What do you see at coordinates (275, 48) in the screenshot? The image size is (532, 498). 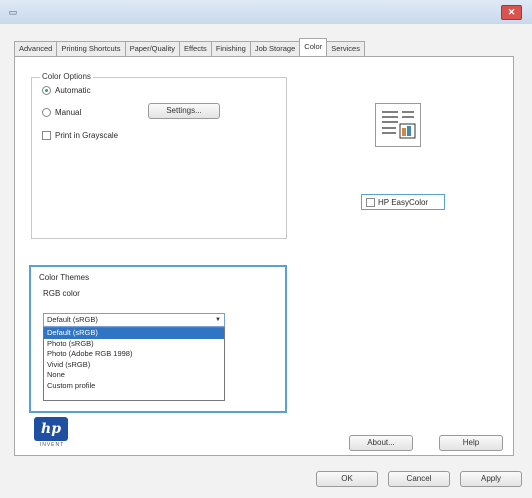 I see `tab-job-storage: Job Storage` at bounding box center [275, 48].